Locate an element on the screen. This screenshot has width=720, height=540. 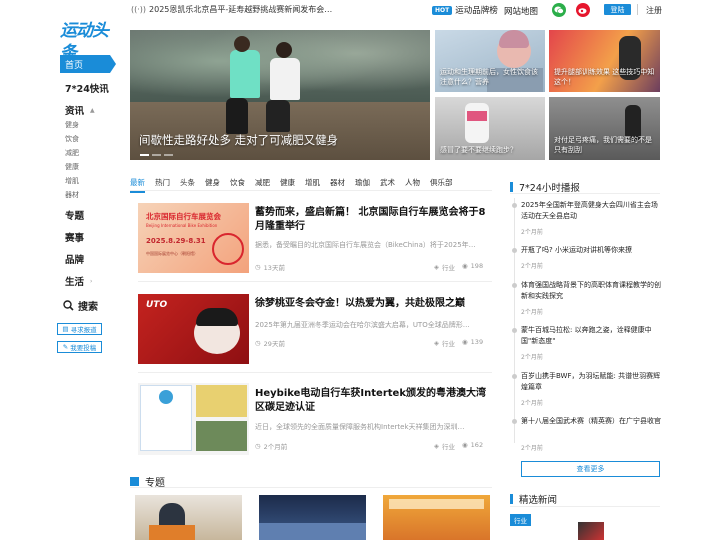
thumb-card: 对付足弓疼痛，我们需要的不是只有刮刮 is located at coordinates (604, 128).